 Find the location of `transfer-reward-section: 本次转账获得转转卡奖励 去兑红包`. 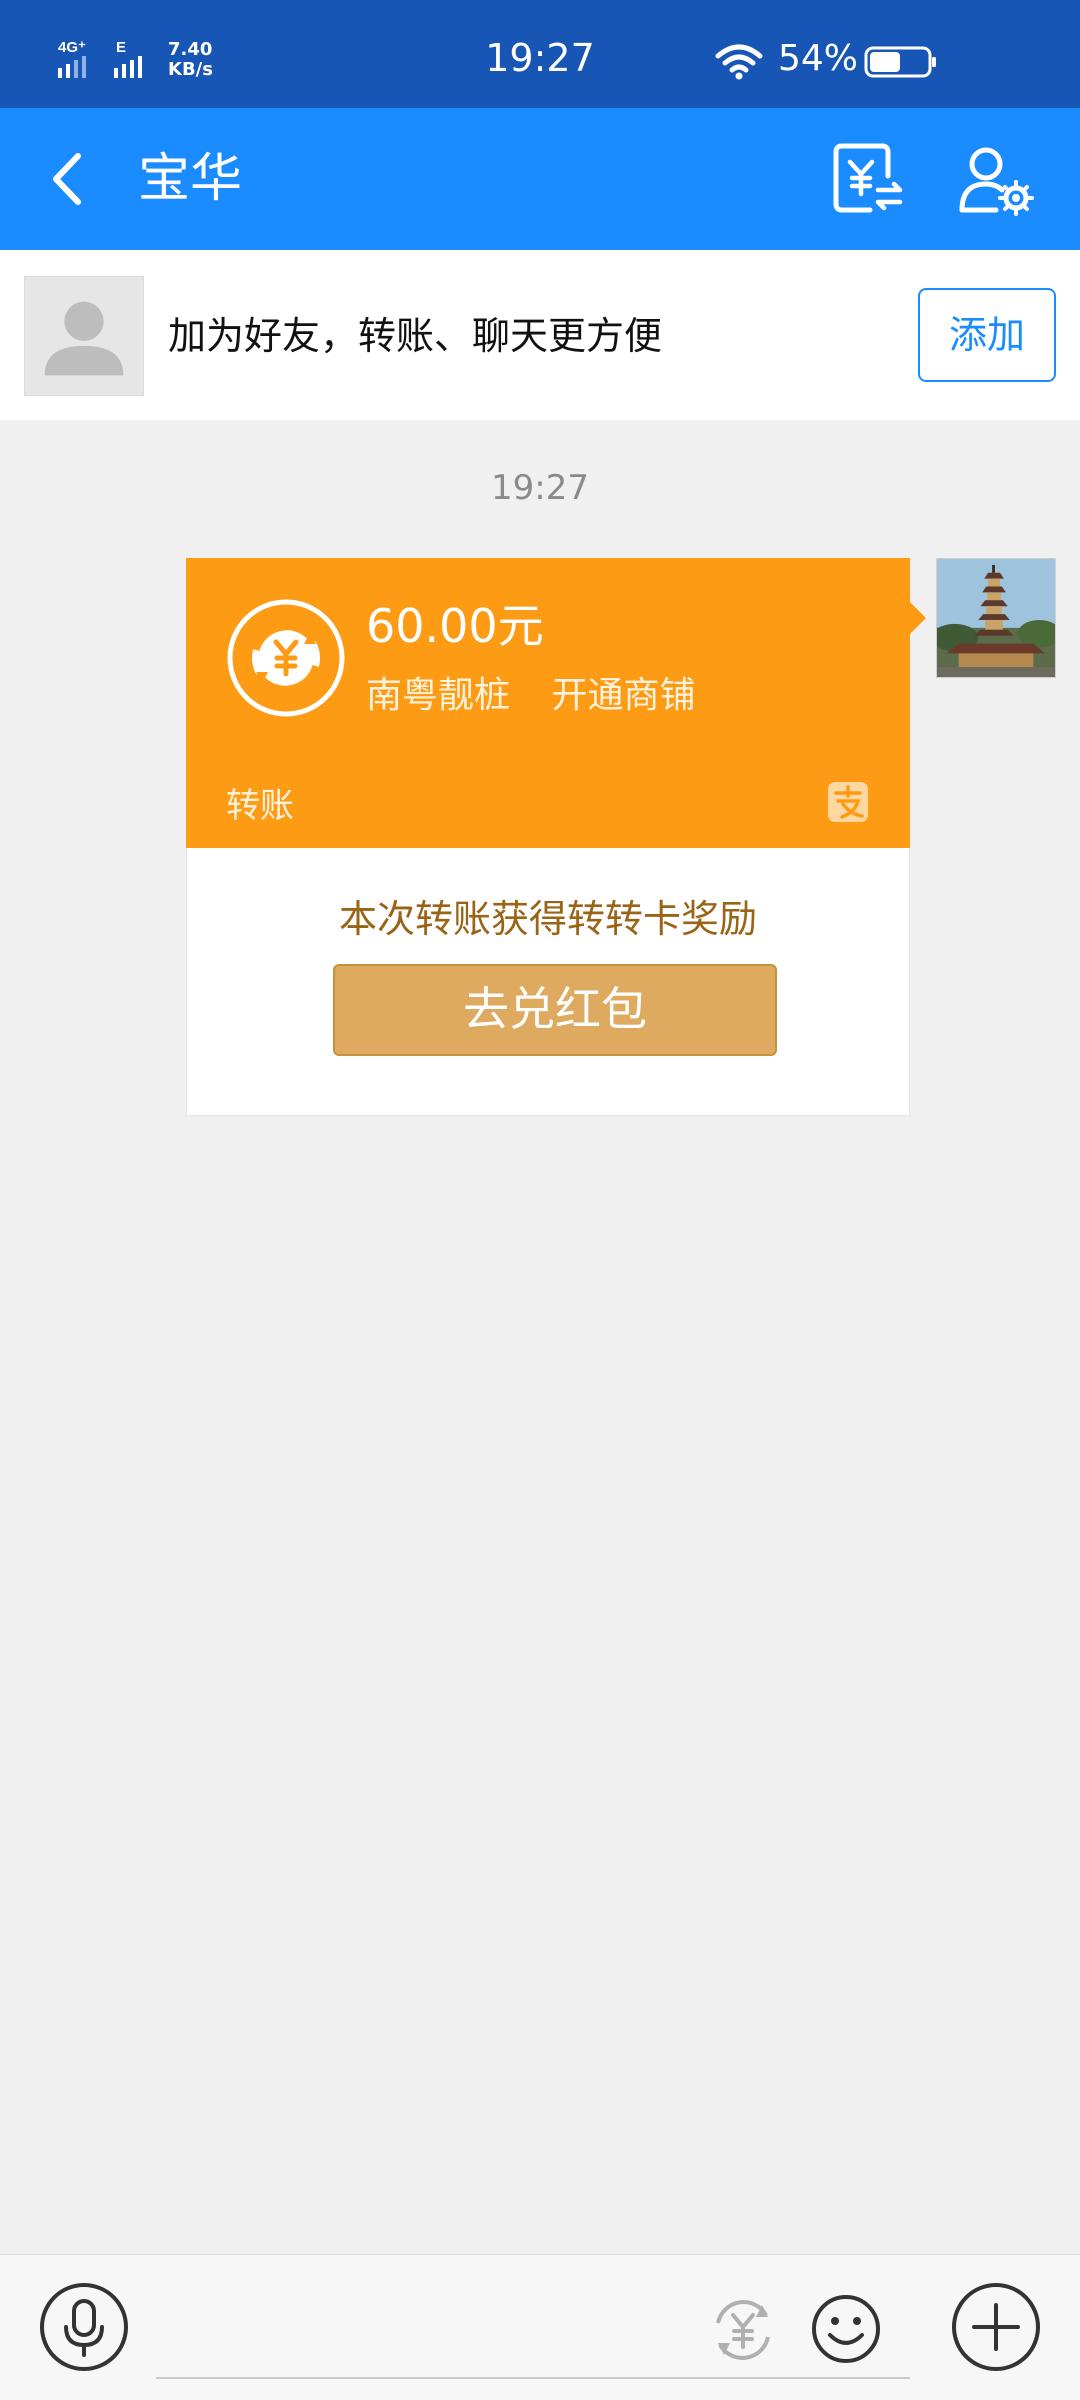

transfer-reward-section: 本次转账获得转转卡奖励 去兑红包 is located at coordinates (548, 982).